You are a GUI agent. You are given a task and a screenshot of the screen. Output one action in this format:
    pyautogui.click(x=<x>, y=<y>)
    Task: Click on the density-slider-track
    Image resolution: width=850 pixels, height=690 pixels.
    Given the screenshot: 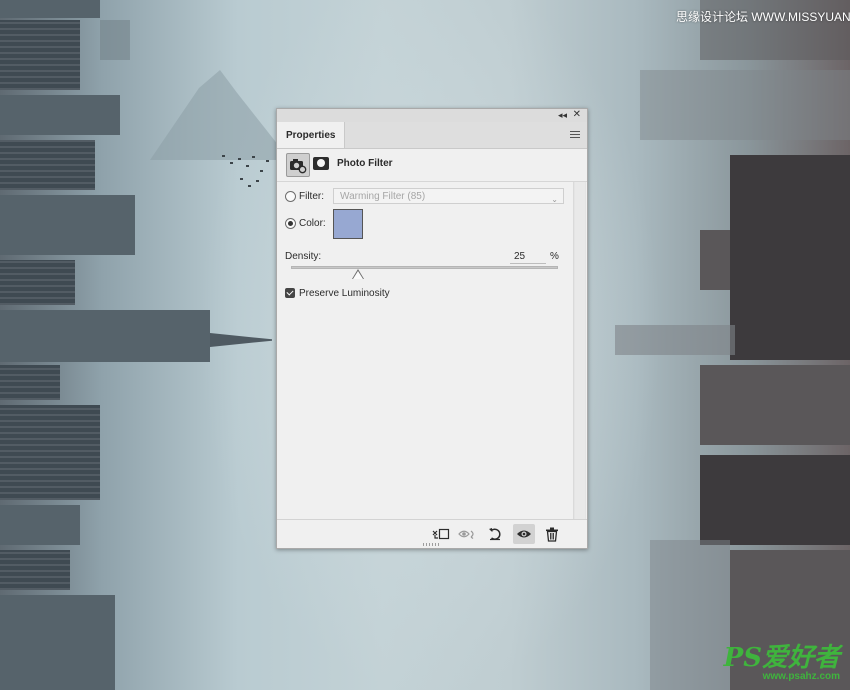 What is the action you would take?
    pyautogui.click(x=424, y=267)
    